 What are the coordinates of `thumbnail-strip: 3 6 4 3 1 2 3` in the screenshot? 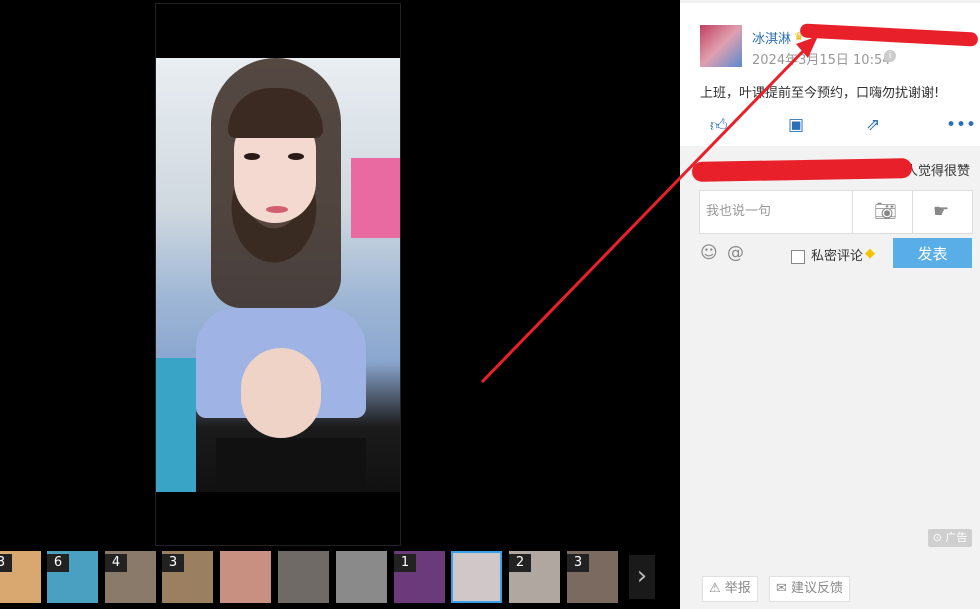 It's located at (340, 578).